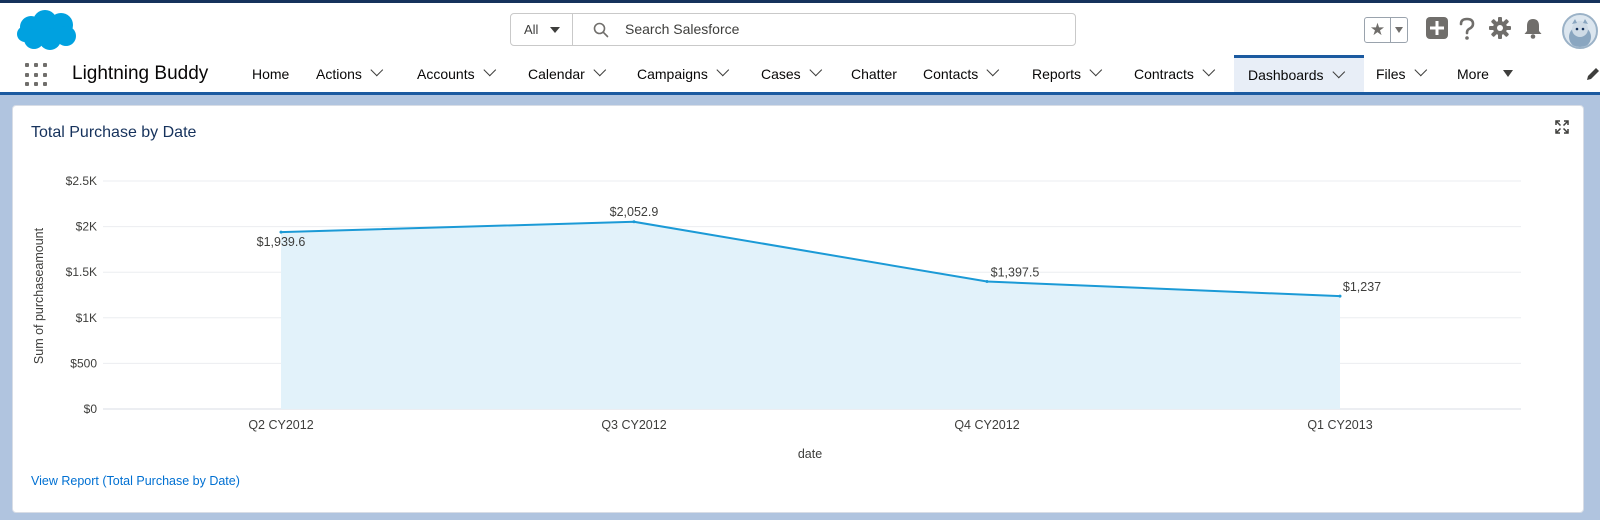  I want to click on astro-avatar-icon, so click(1580, 33).